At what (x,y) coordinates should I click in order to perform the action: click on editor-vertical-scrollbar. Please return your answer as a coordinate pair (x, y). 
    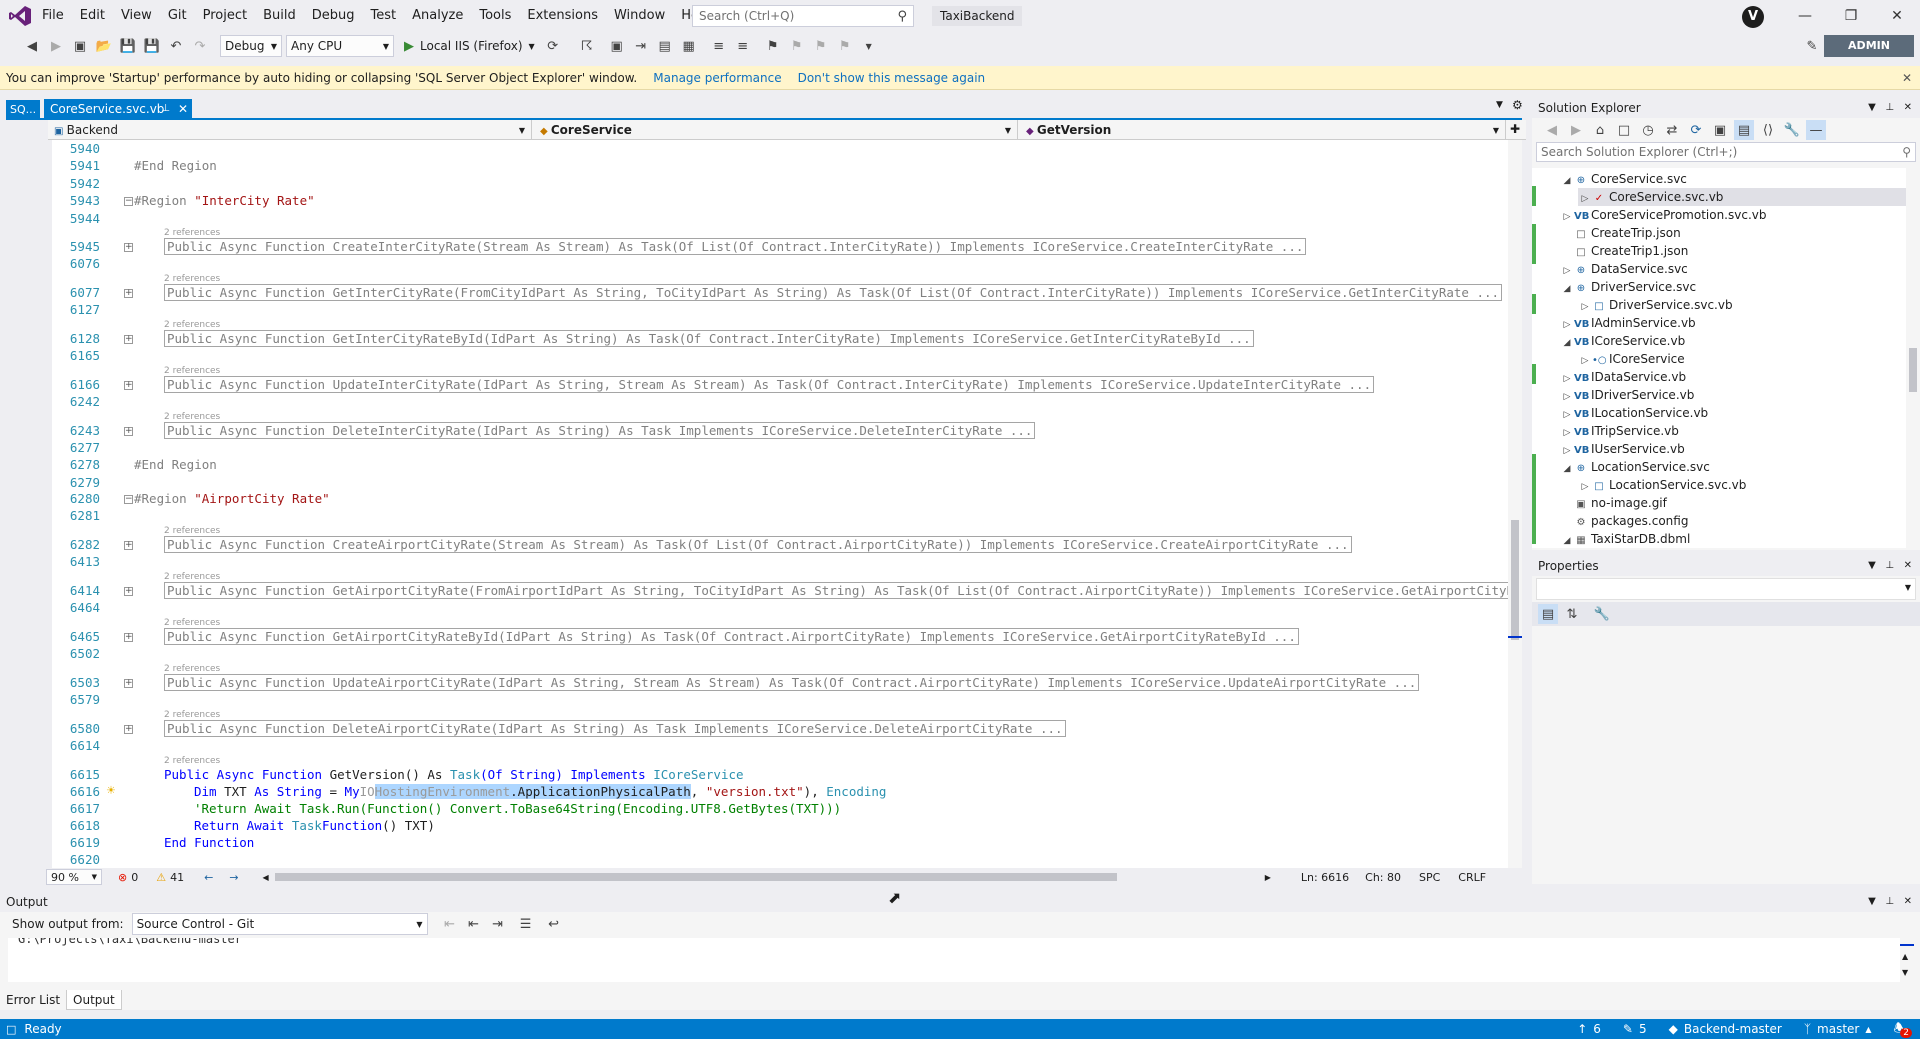
    Looking at the image, I should click on (1515, 504).